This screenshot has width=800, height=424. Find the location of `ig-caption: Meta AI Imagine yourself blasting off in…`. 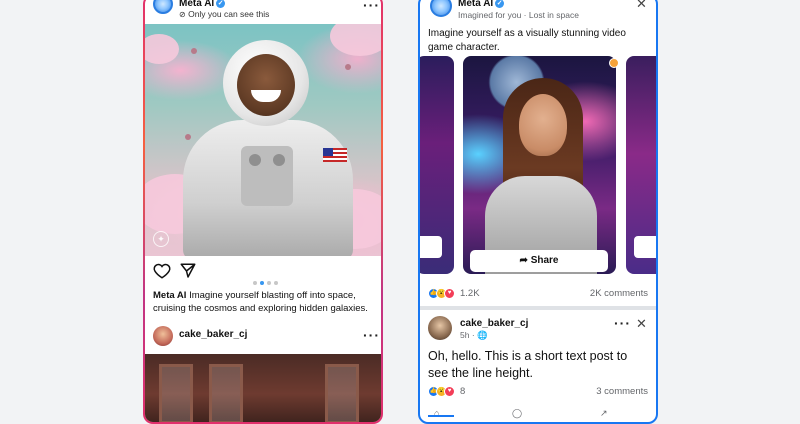

ig-caption: Meta AI Imagine yourself blasting off in… is located at coordinates (266, 302).